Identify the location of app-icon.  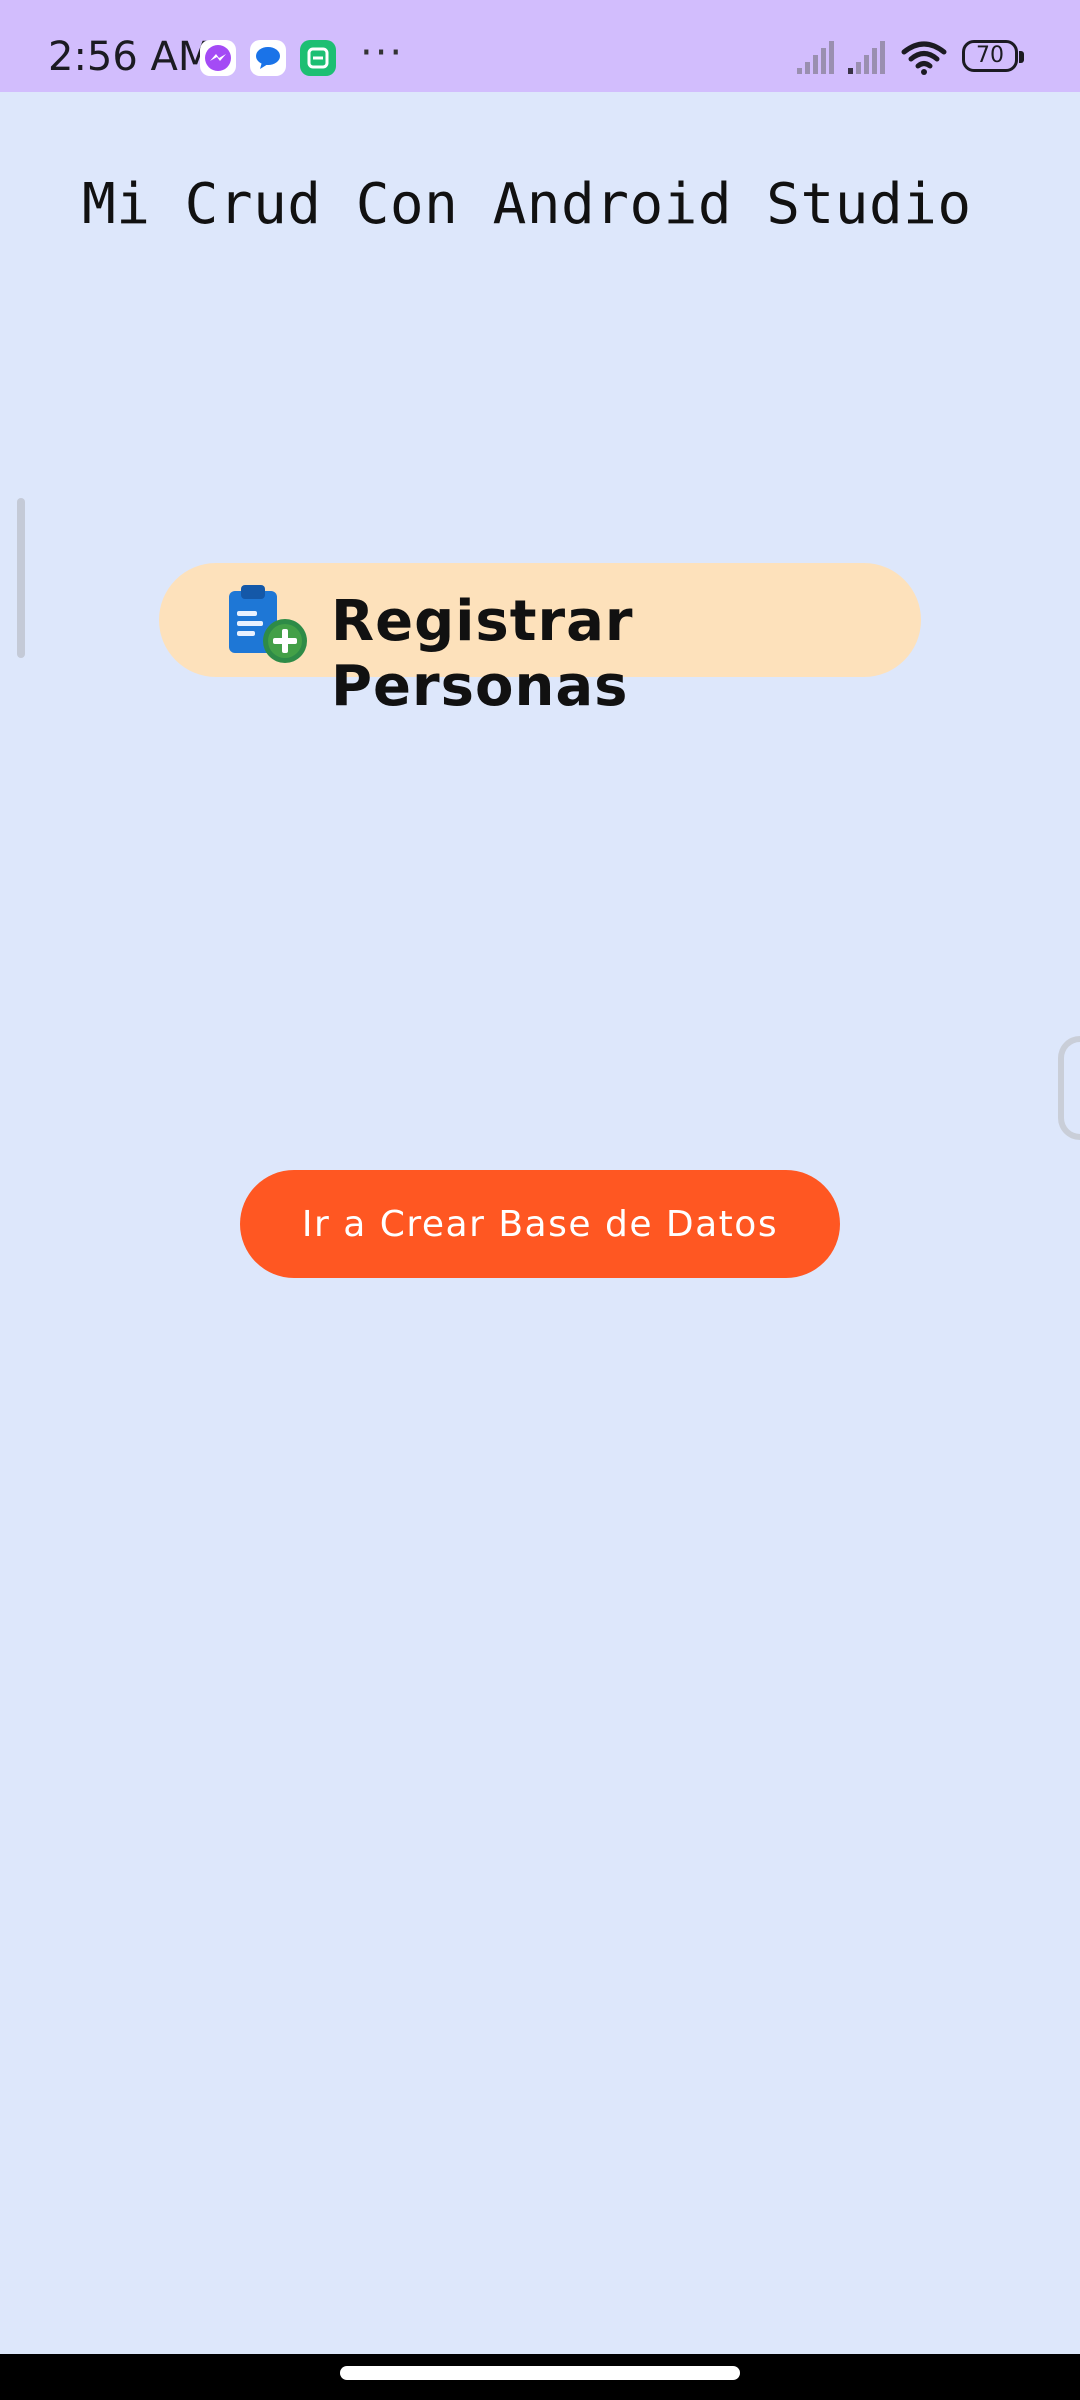
(318, 58).